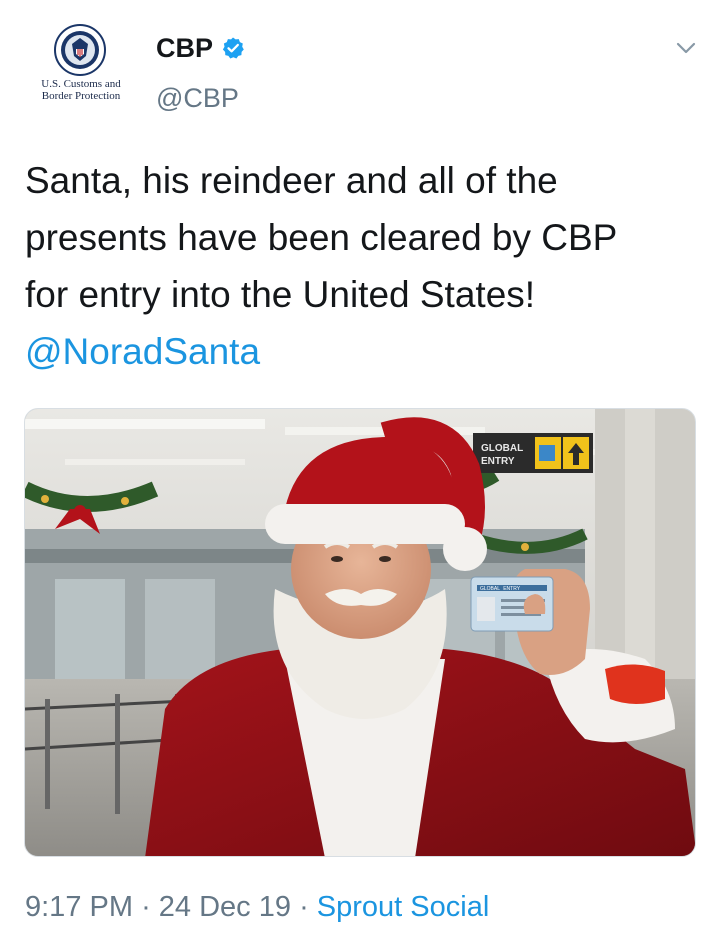 Image resolution: width=720 pixels, height=939 pixels. I want to click on card-line1: GLOBAL, so click(490, 589).